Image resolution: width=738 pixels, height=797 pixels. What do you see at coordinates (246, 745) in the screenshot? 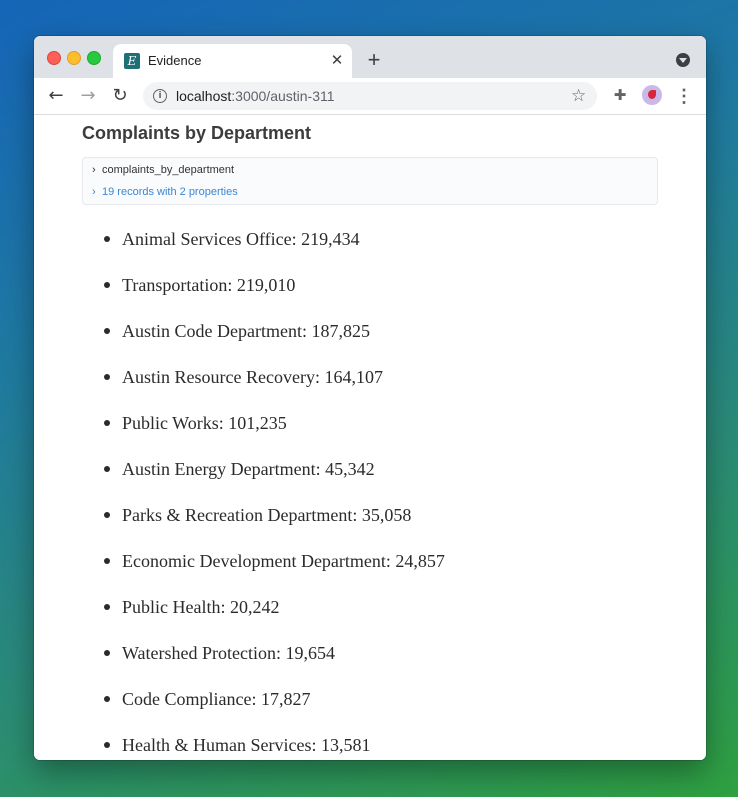
I see `department-entry: Health & Human Services: 13,581` at bounding box center [246, 745].